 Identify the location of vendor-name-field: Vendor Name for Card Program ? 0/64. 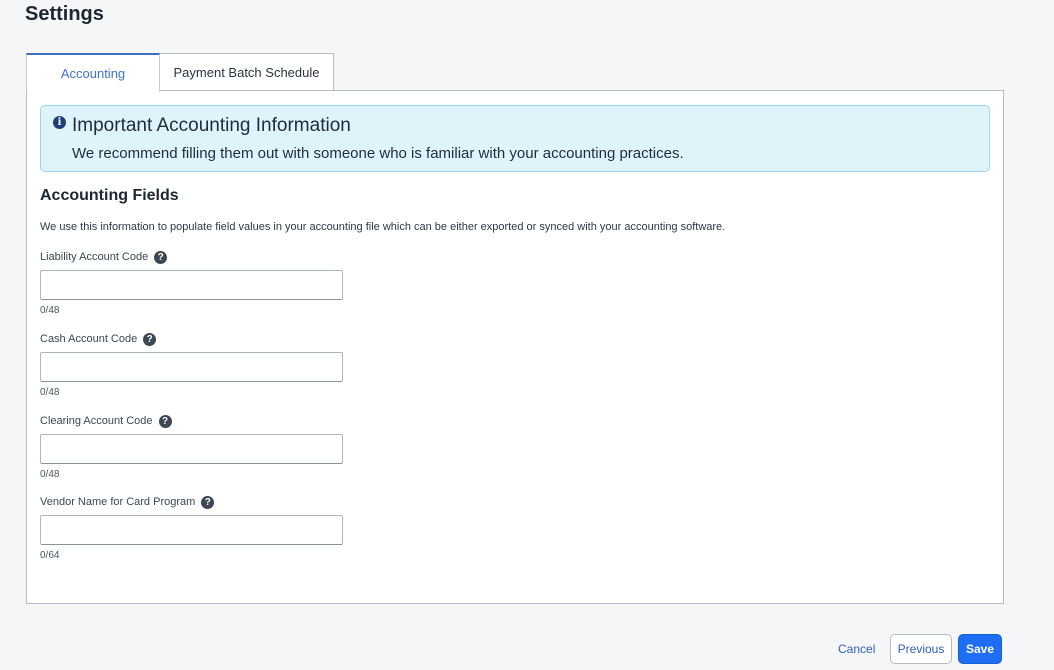
(191, 527).